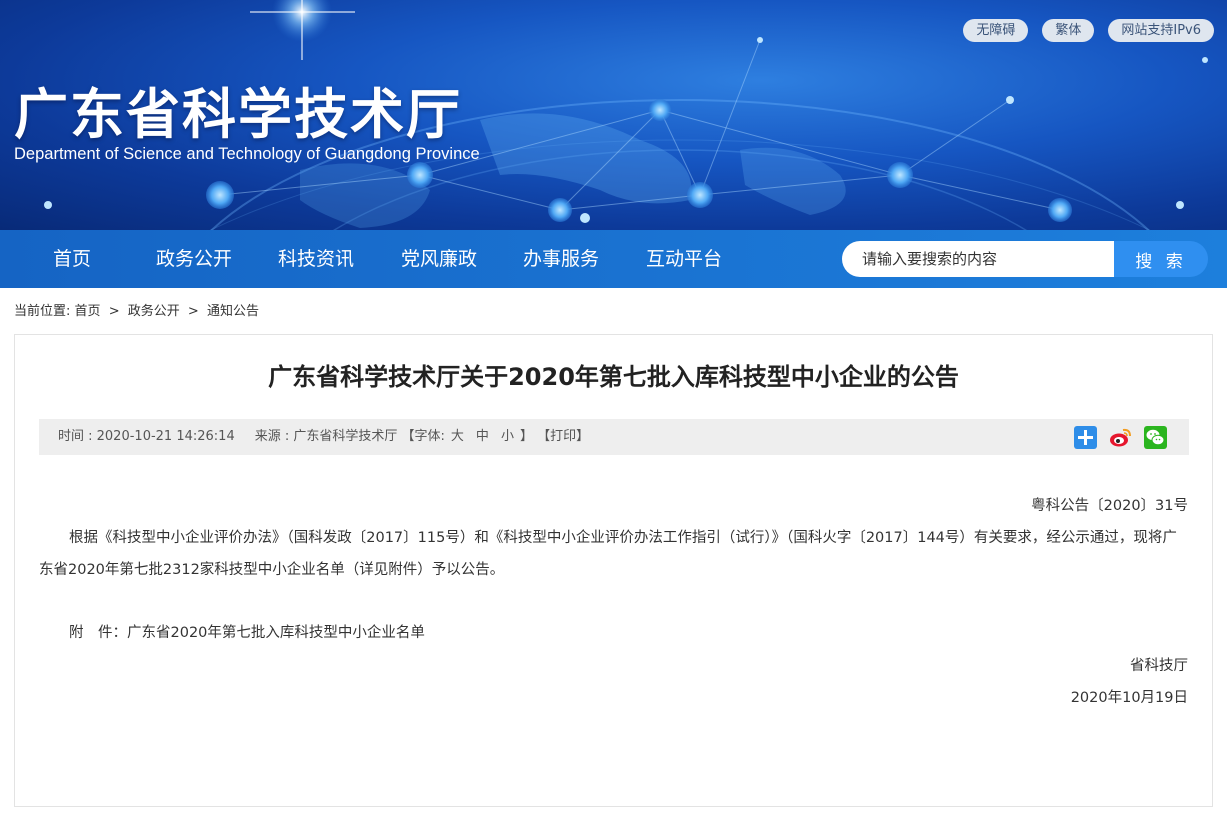 The height and width of the screenshot is (819, 1227). What do you see at coordinates (1161, 30) in the screenshot?
I see `ipv6-support-link: 网站支持IPv6` at bounding box center [1161, 30].